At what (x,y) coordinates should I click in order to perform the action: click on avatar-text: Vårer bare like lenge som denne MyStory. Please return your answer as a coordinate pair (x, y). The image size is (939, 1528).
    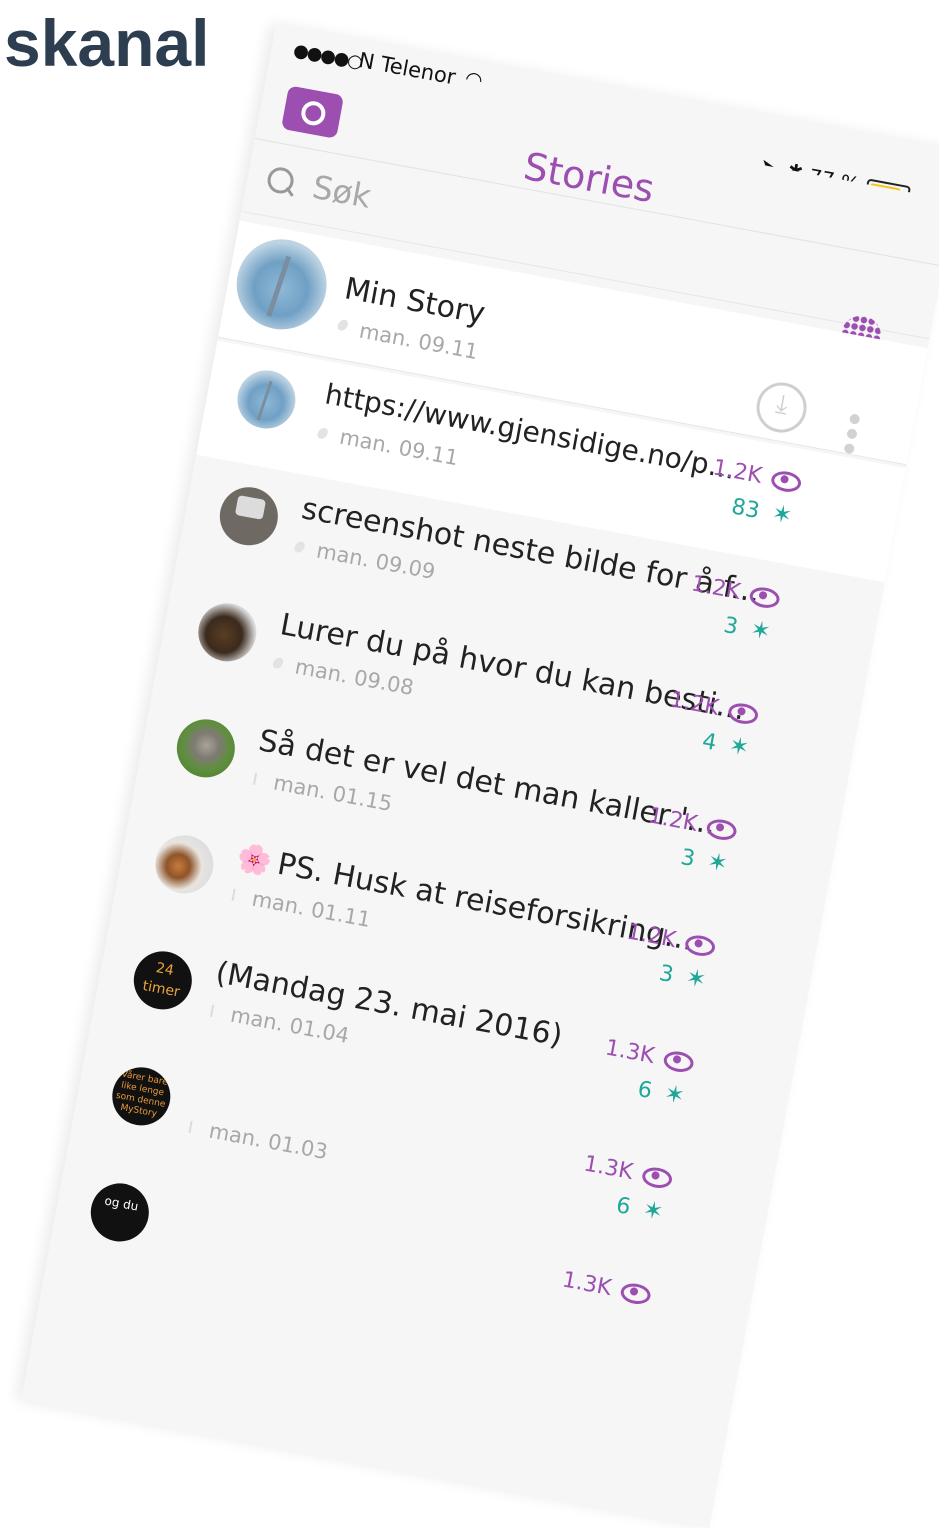
    Looking at the image, I should click on (142, 1094).